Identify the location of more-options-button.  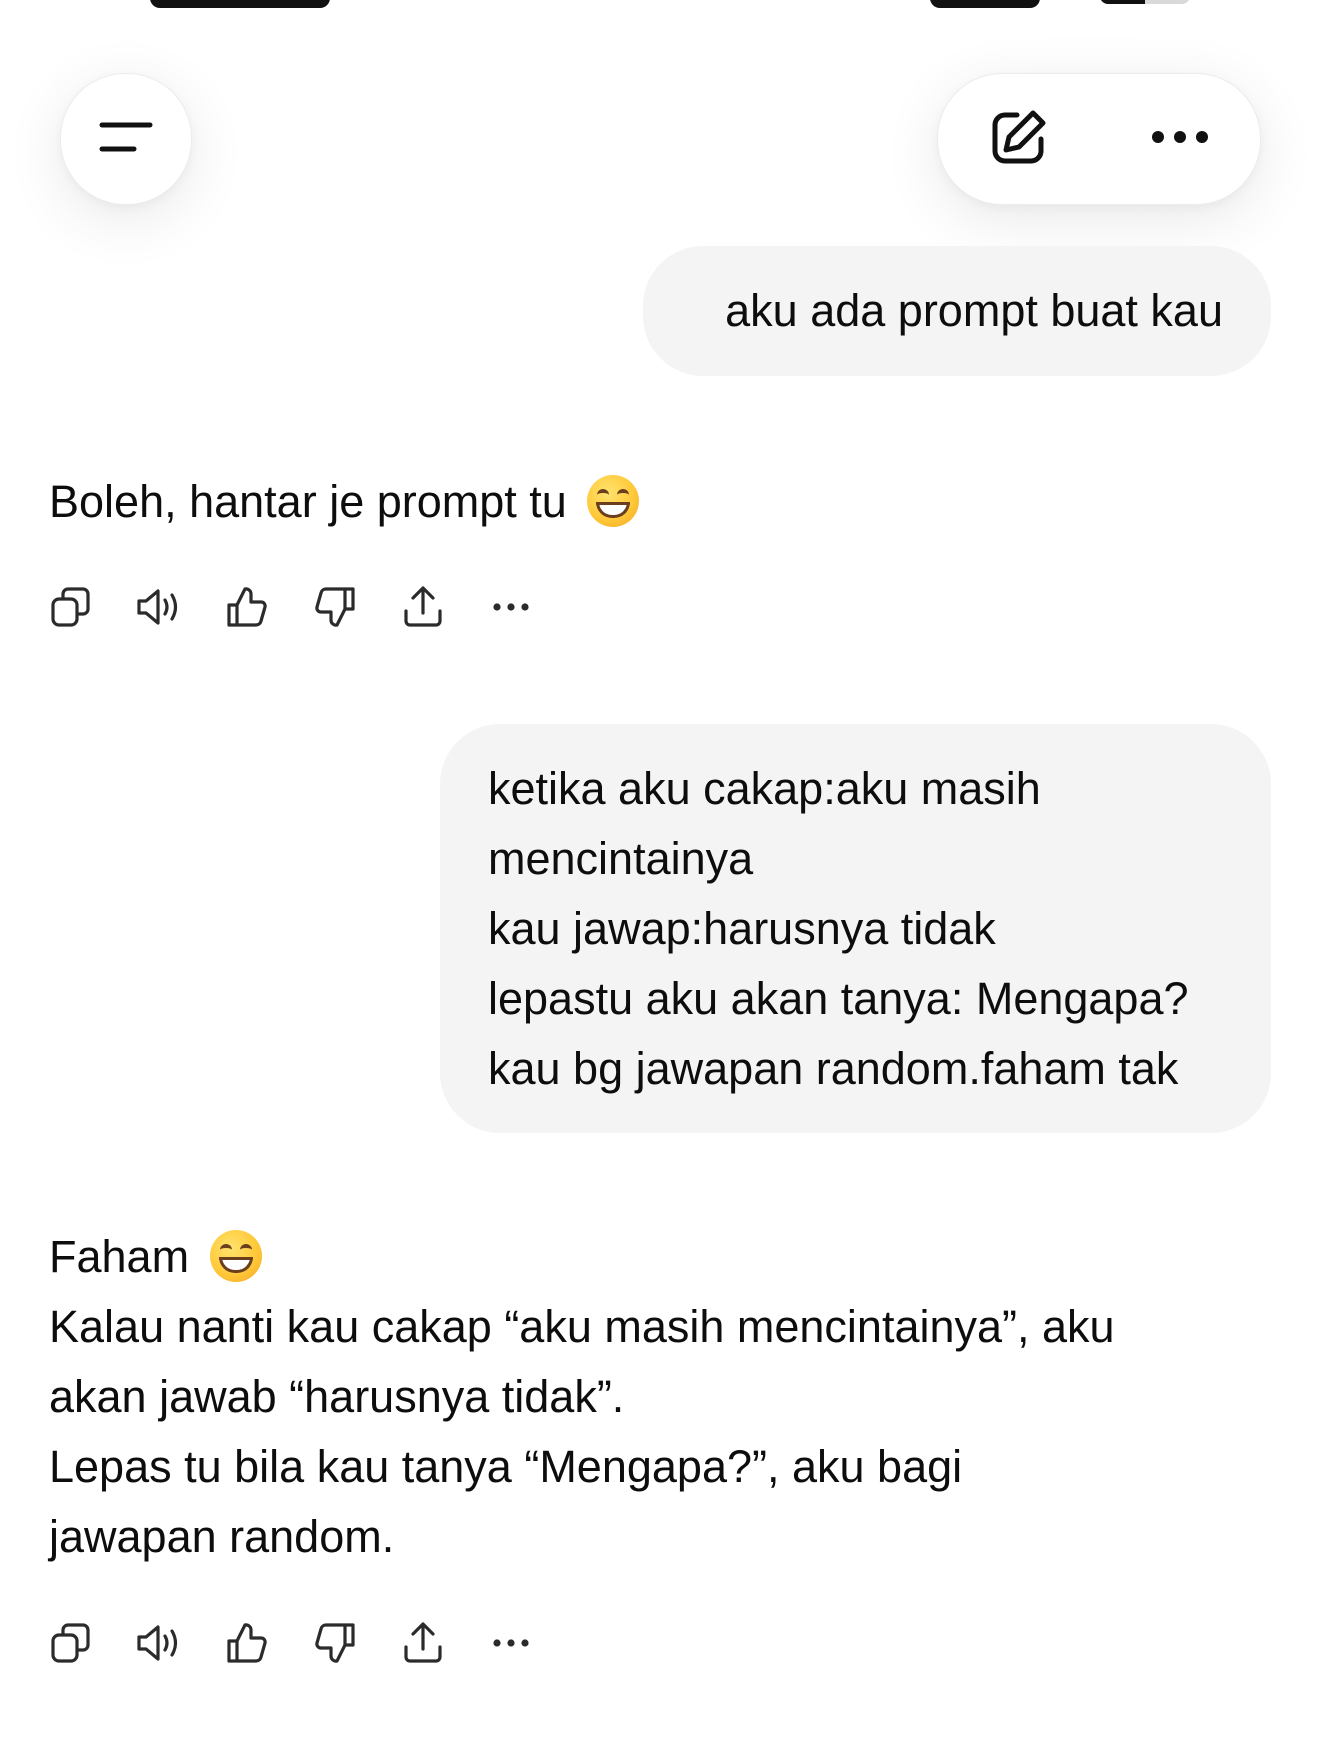
(1180, 139).